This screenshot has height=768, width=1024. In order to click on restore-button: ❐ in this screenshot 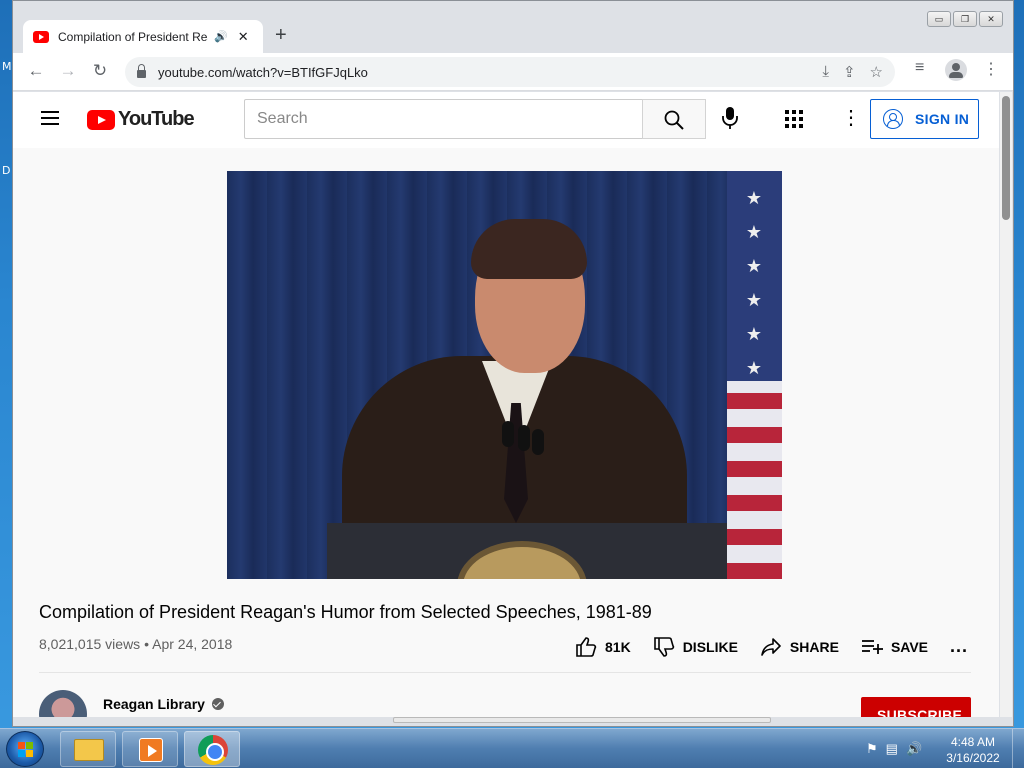, I will do `click(965, 19)`.